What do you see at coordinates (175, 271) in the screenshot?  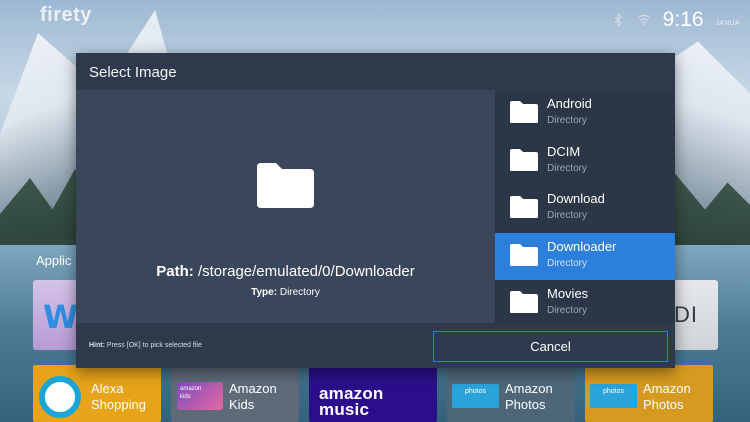 I see `path-label: Path:` at bounding box center [175, 271].